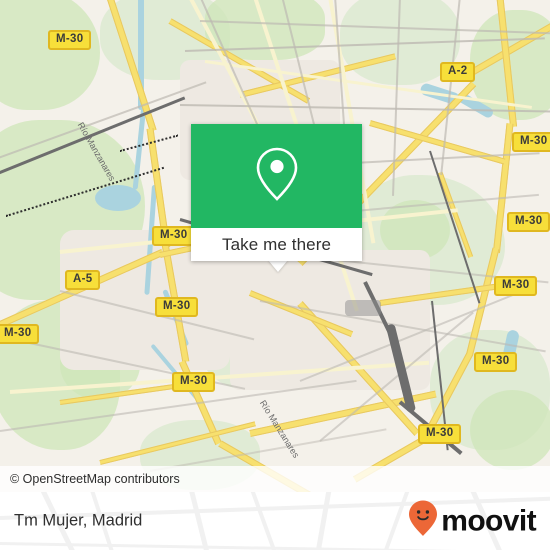 This screenshot has height=550, width=550. I want to click on take-me-there-button: Take me there, so click(276, 244).